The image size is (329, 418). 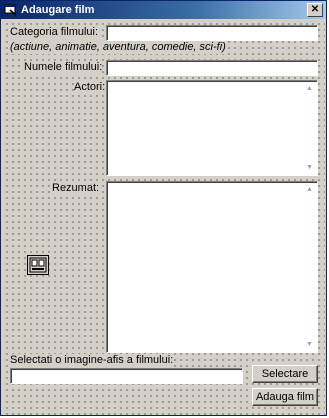 What do you see at coordinates (54, 32) in the screenshot?
I see `category-label: Categoria filmului:` at bounding box center [54, 32].